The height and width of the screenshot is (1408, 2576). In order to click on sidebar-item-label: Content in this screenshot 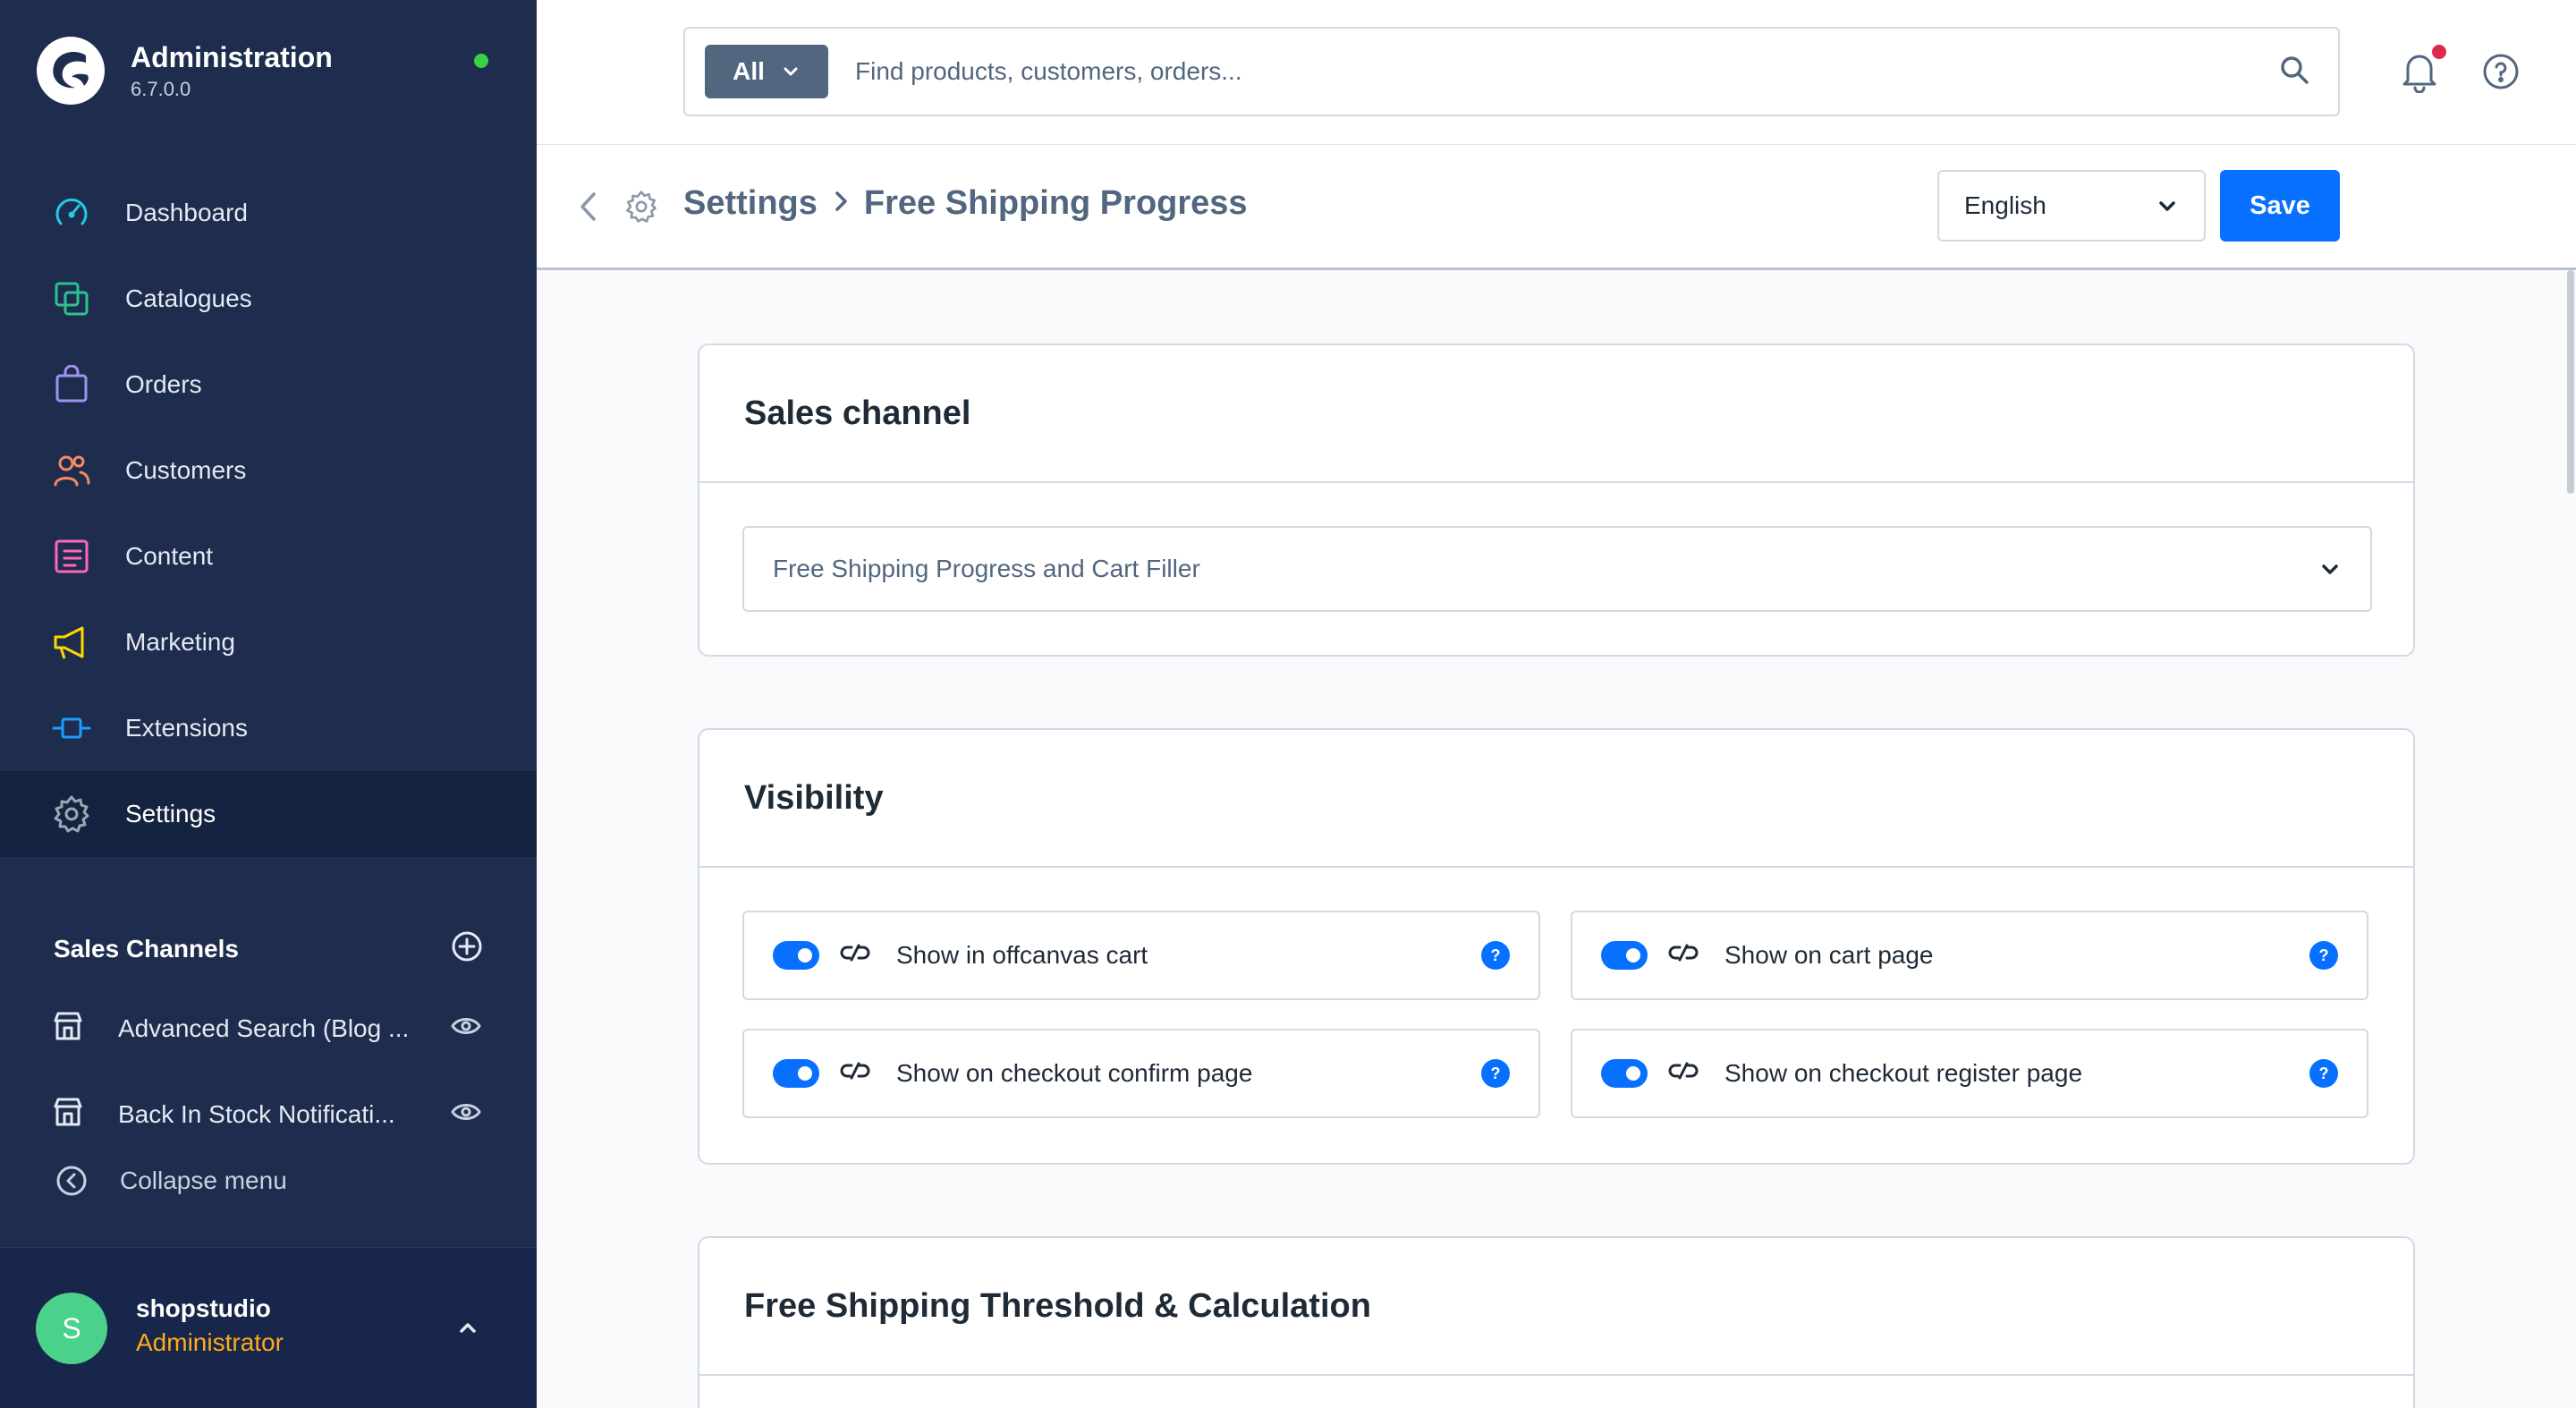, I will do `click(169, 556)`.